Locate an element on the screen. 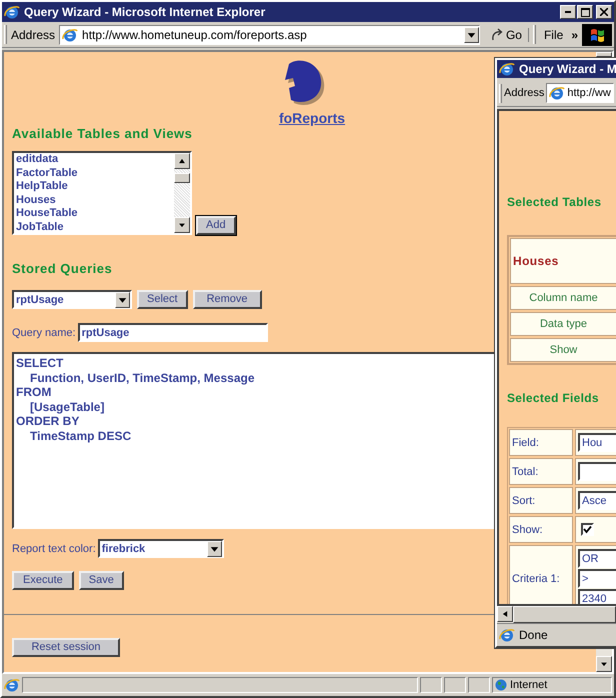 This screenshot has height=698, width=616. field-label: Field: is located at coordinates (541, 442).